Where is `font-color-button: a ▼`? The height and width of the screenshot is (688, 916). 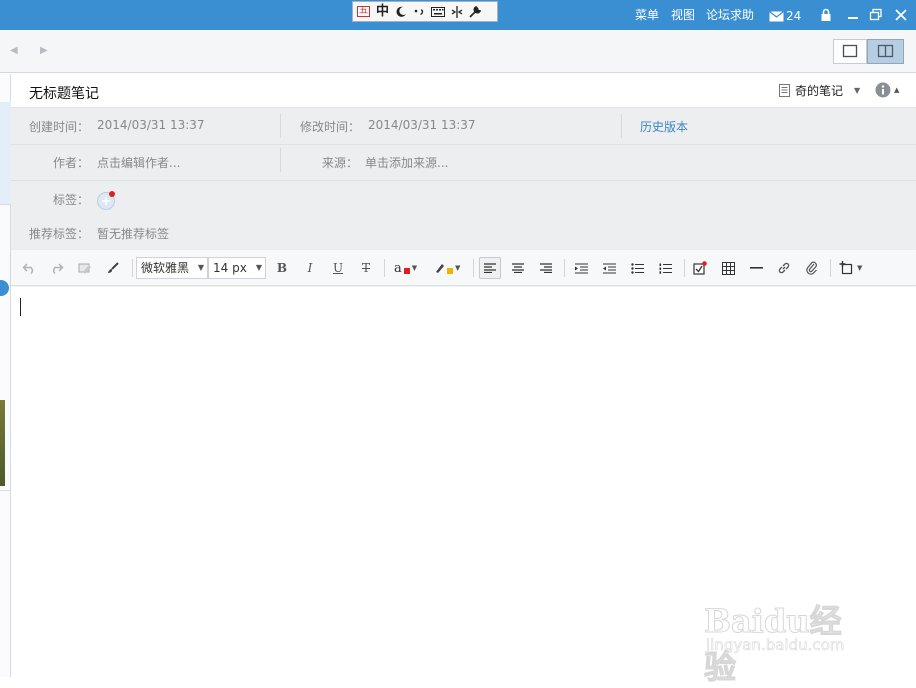
font-color-button: a ▼ is located at coordinates (409, 268).